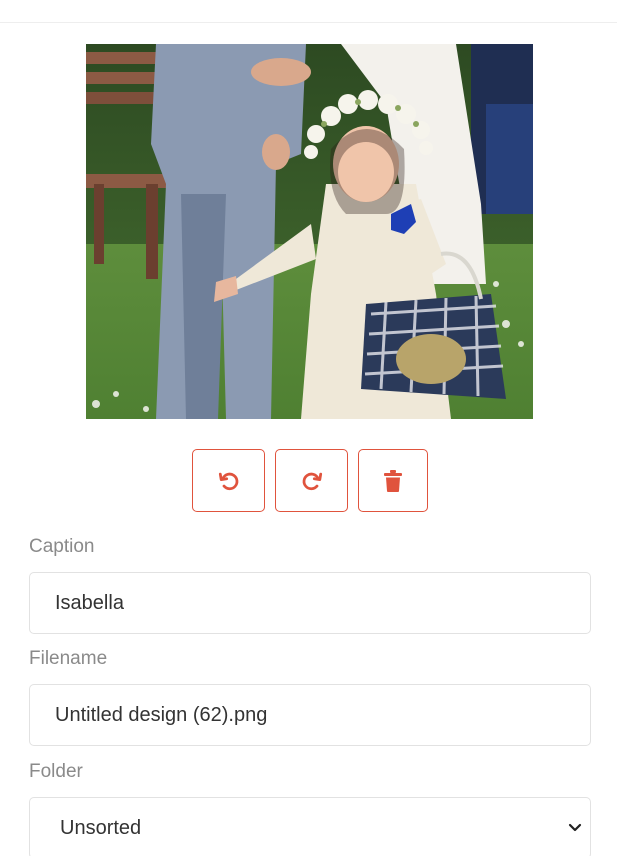 The image size is (617, 856). Describe the element at coordinates (101, 828) in the screenshot. I see `folder-select-value: Unsorted` at that location.